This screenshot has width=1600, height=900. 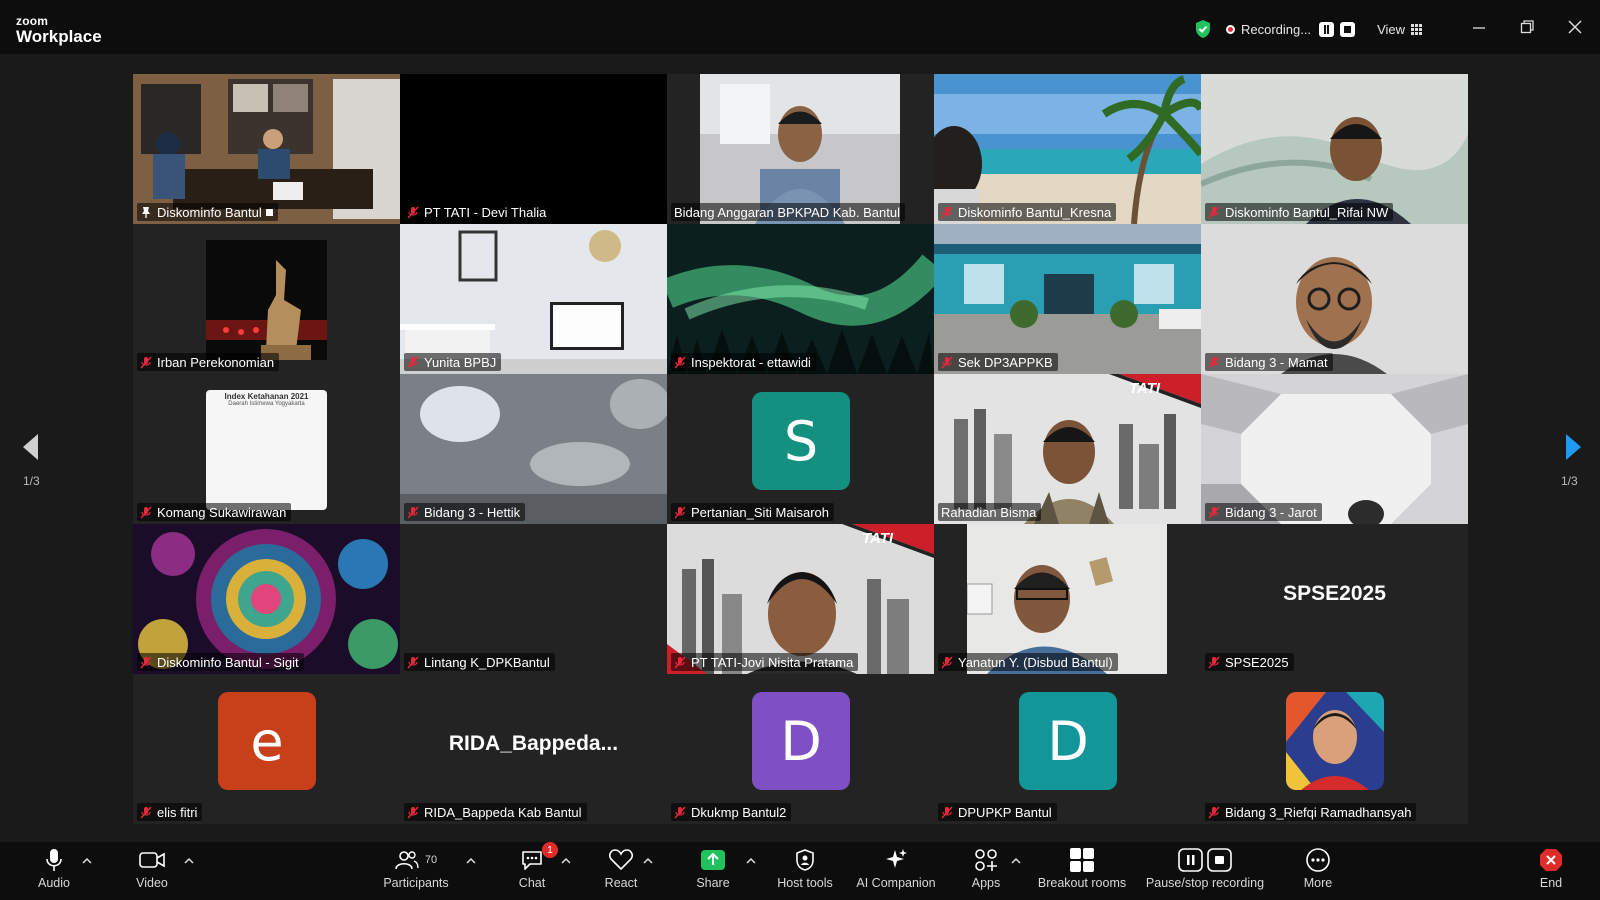 I want to click on participant-tile: Inspektorat - ettawidi, so click(x=800, y=299).